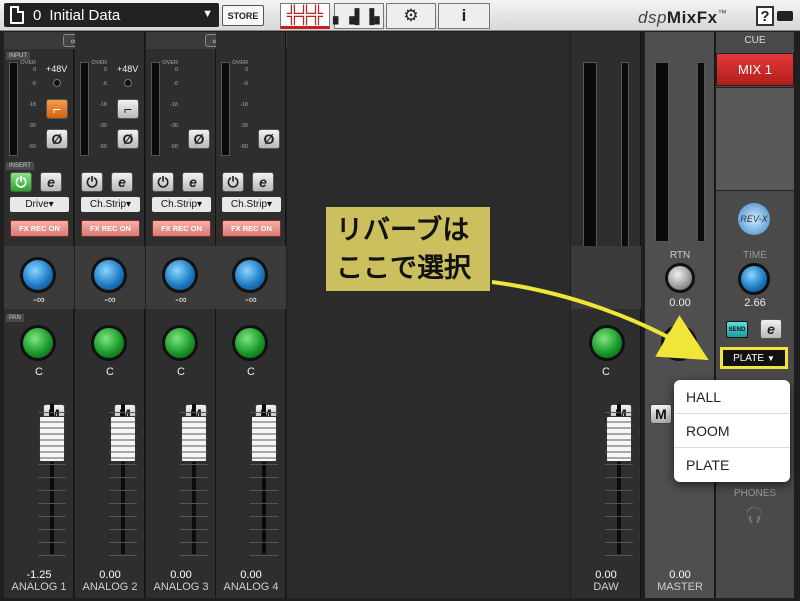 The height and width of the screenshot is (601, 800). What do you see at coordinates (771, 329) in the screenshot?
I see `reverb-edit-button: e` at bounding box center [771, 329].